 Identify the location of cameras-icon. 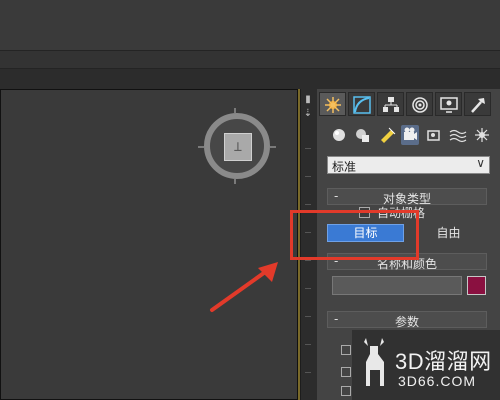
(410, 135).